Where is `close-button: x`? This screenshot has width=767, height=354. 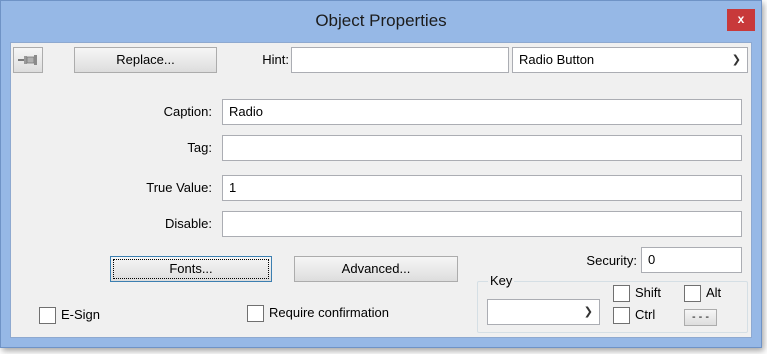 close-button: x is located at coordinates (741, 20).